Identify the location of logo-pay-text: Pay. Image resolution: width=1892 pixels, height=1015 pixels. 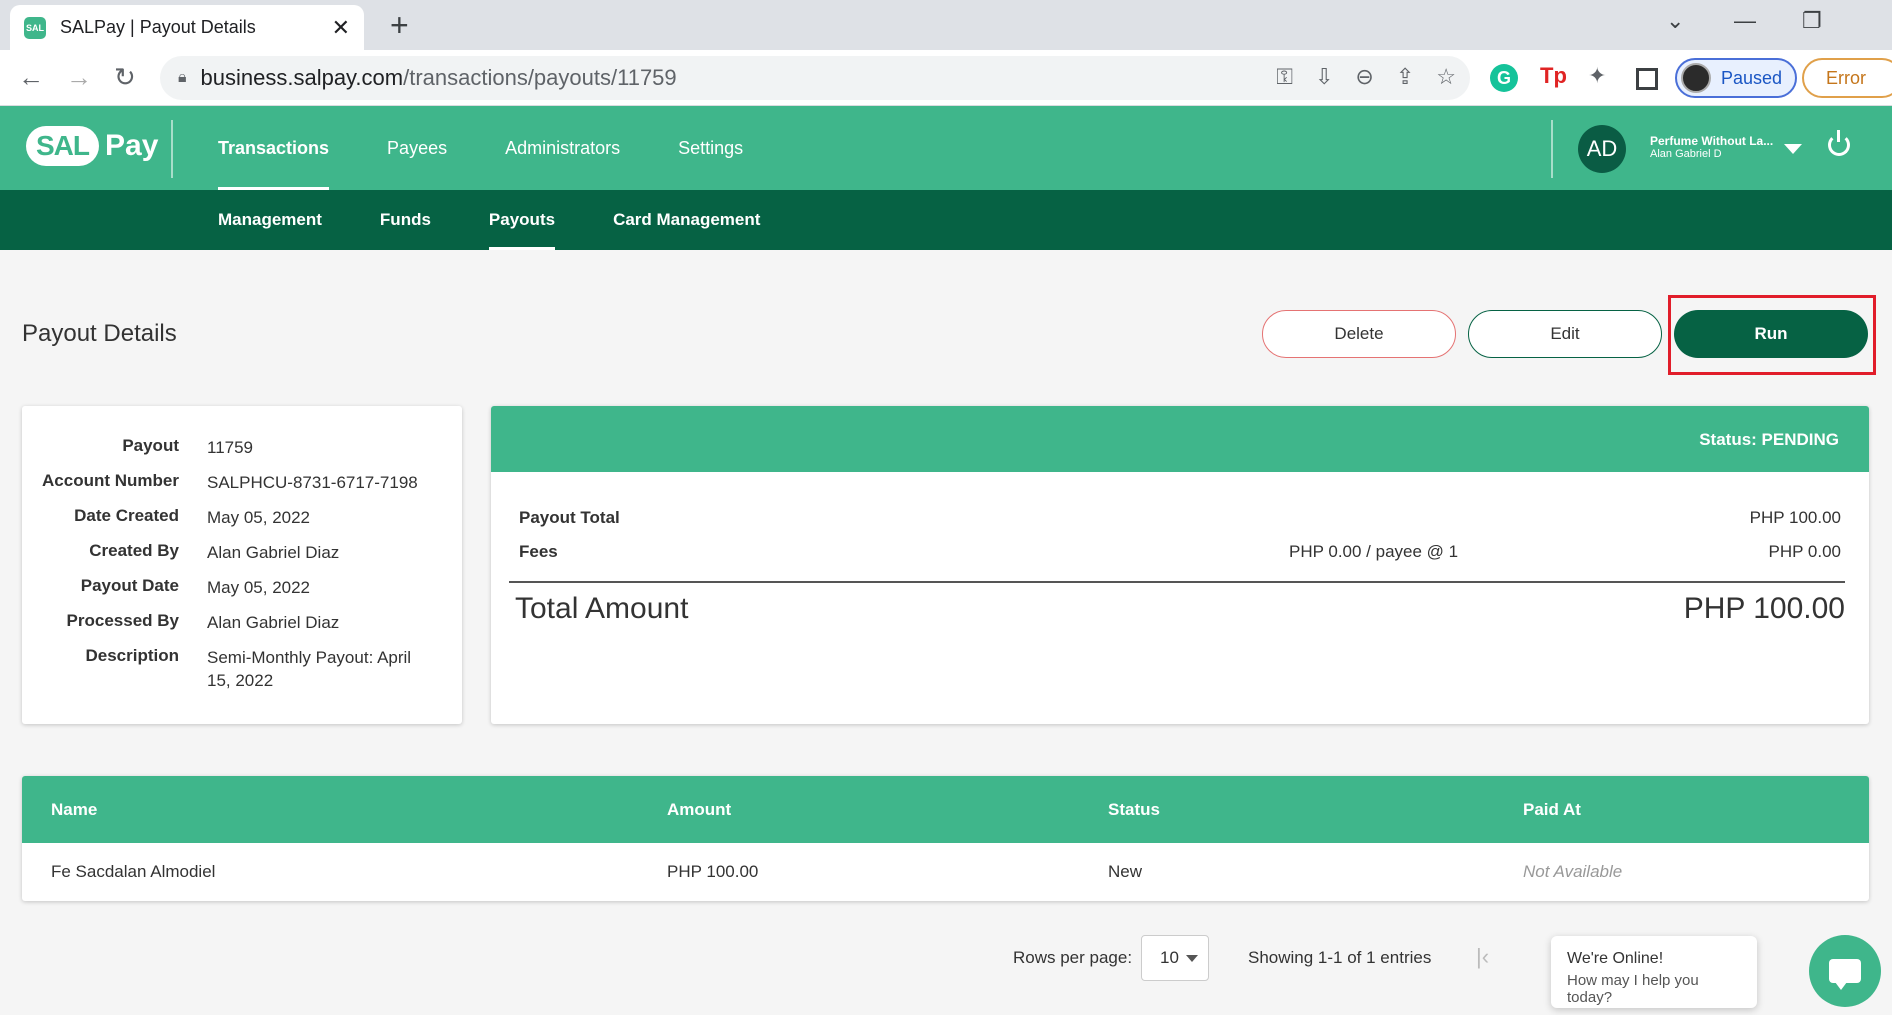
(132, 145).